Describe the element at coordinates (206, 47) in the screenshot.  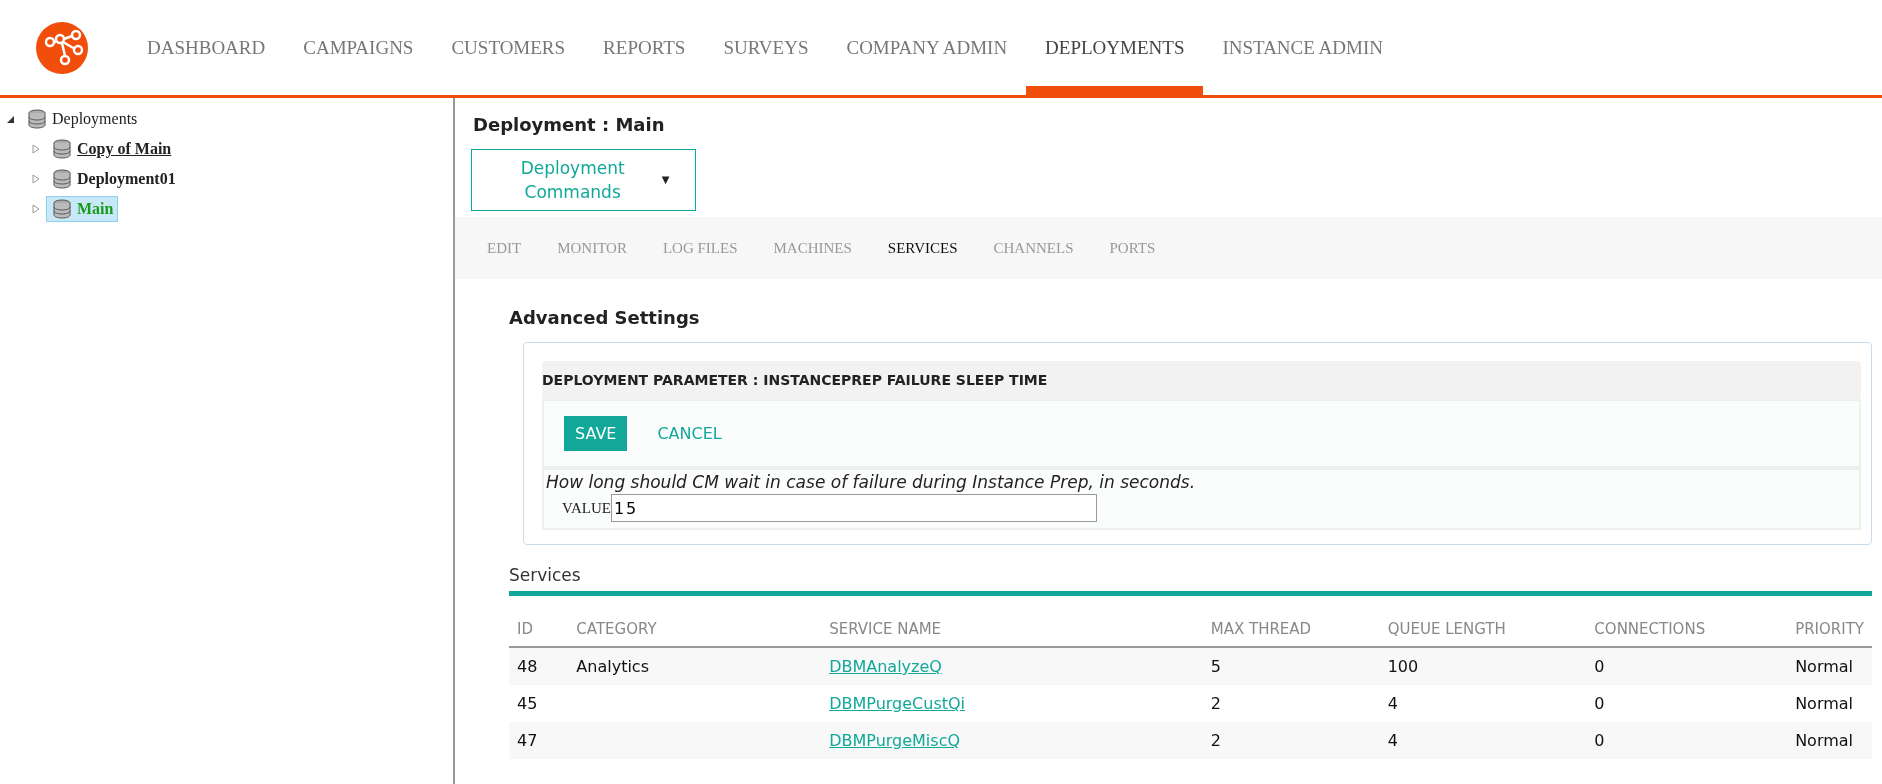
I see `nav-tab: DASHBOARD` at that location.